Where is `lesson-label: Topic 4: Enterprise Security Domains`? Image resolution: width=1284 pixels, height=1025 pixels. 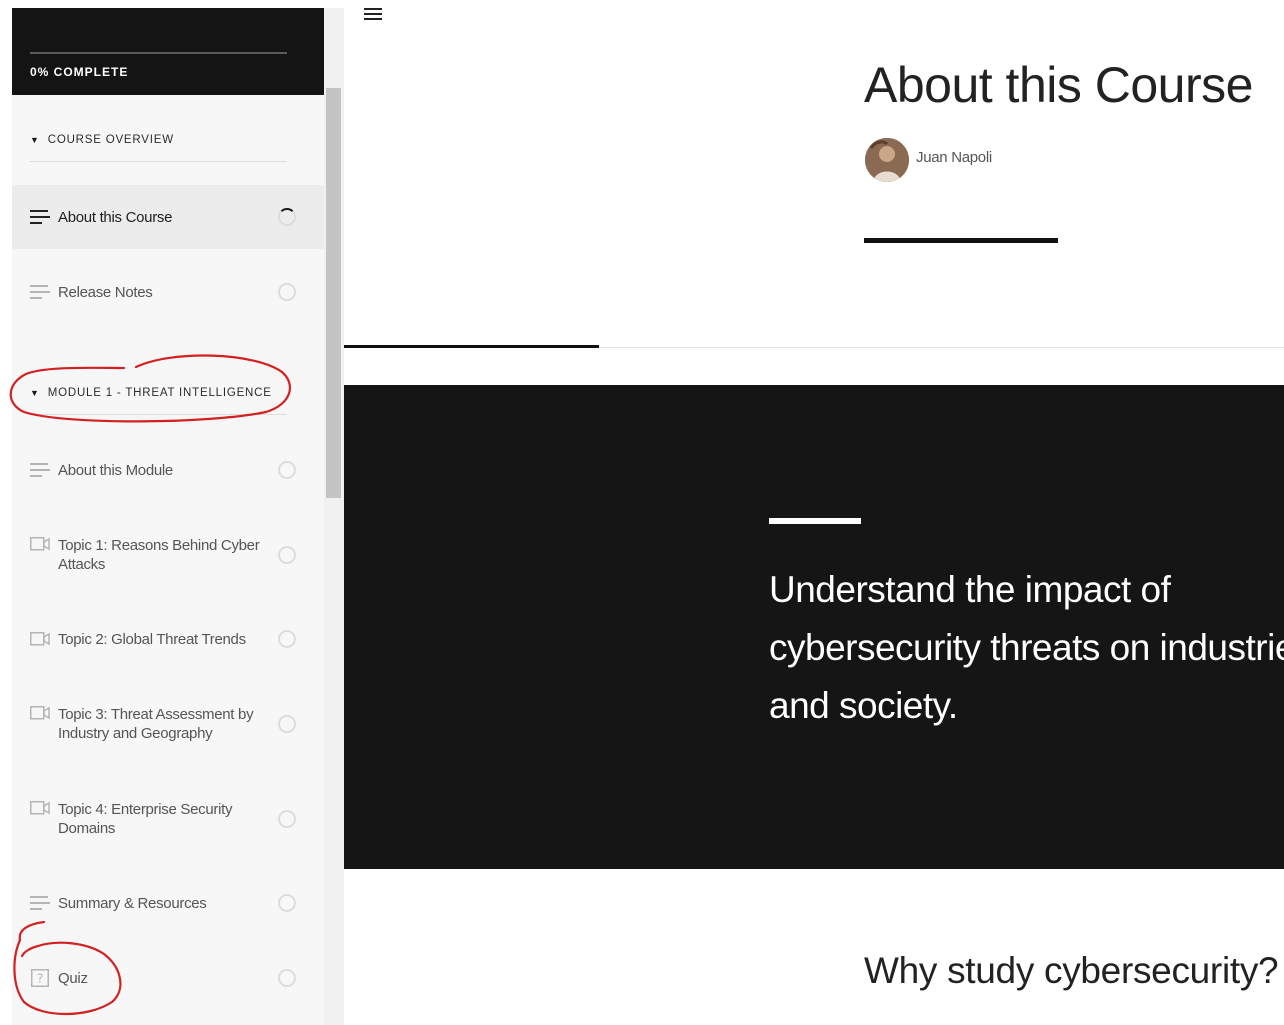
lesson-label: Topic 4: Enterprise Security Domains is located at coordinates (145, 819).